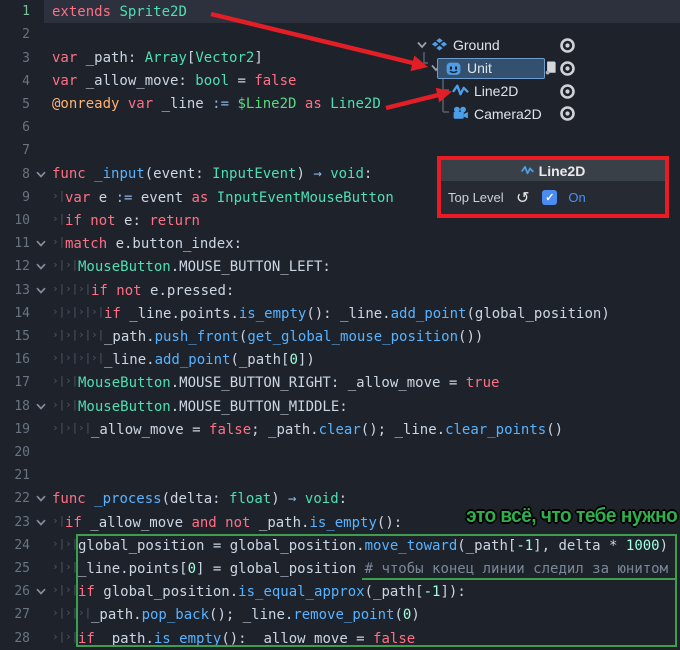 The image size is (680, 650). Describe the element at coordinates (340, 266) in the screenshot. I see `code-line-12: 12 ›|›|MouseButton.MOUSE_BUTTON_LEFT:` at that location.